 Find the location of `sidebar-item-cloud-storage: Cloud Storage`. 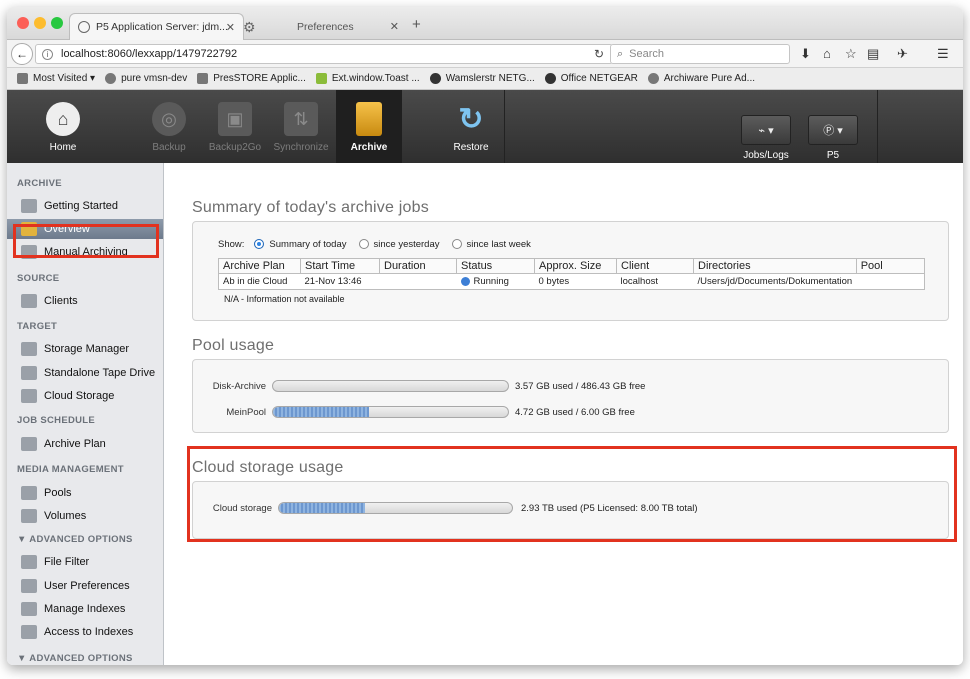

sidebar-item-cloud-storage: Cloud Storage is located at coordinates (85, 396).